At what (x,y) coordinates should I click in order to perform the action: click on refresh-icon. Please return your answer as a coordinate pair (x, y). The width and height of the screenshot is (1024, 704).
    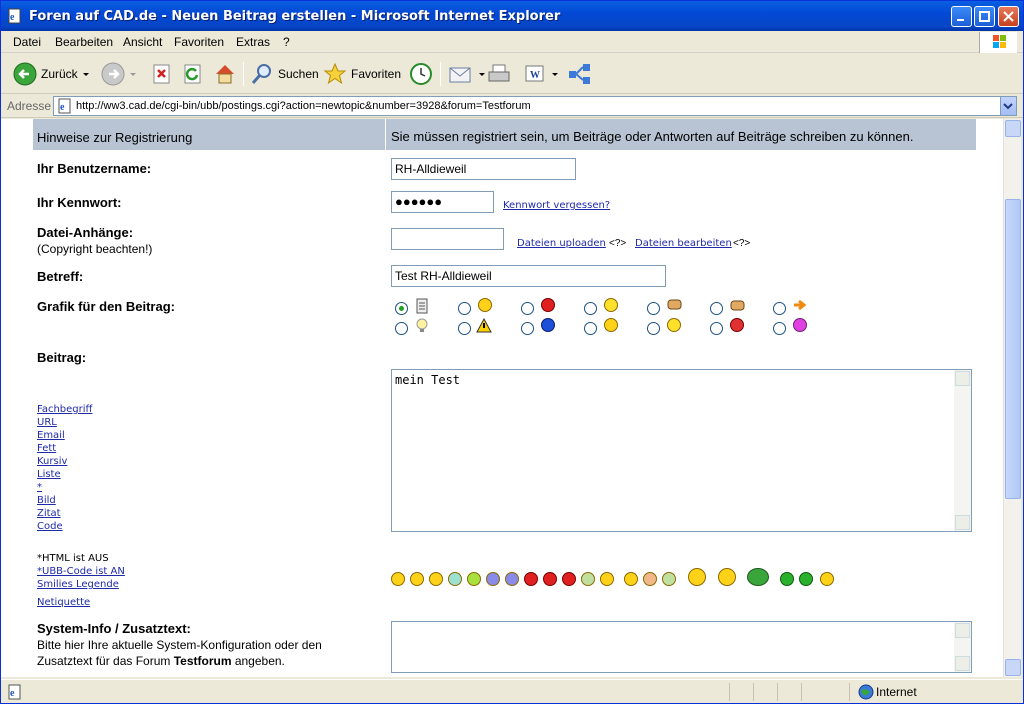
    Looking at the image, I should click on (192, 74).